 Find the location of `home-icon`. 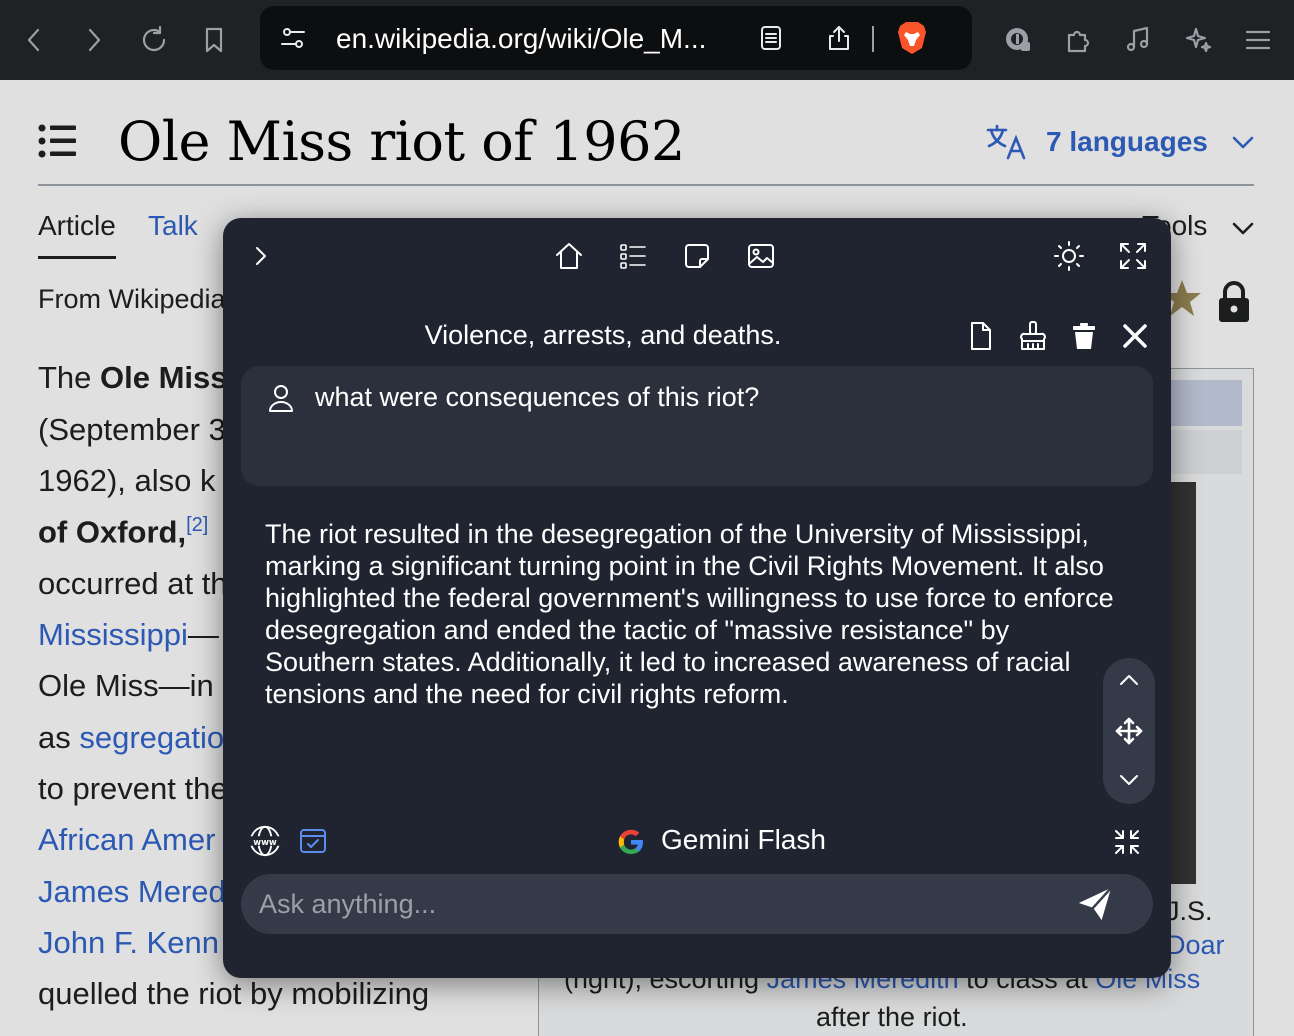

home-icon is located at coordinates (569, 256).